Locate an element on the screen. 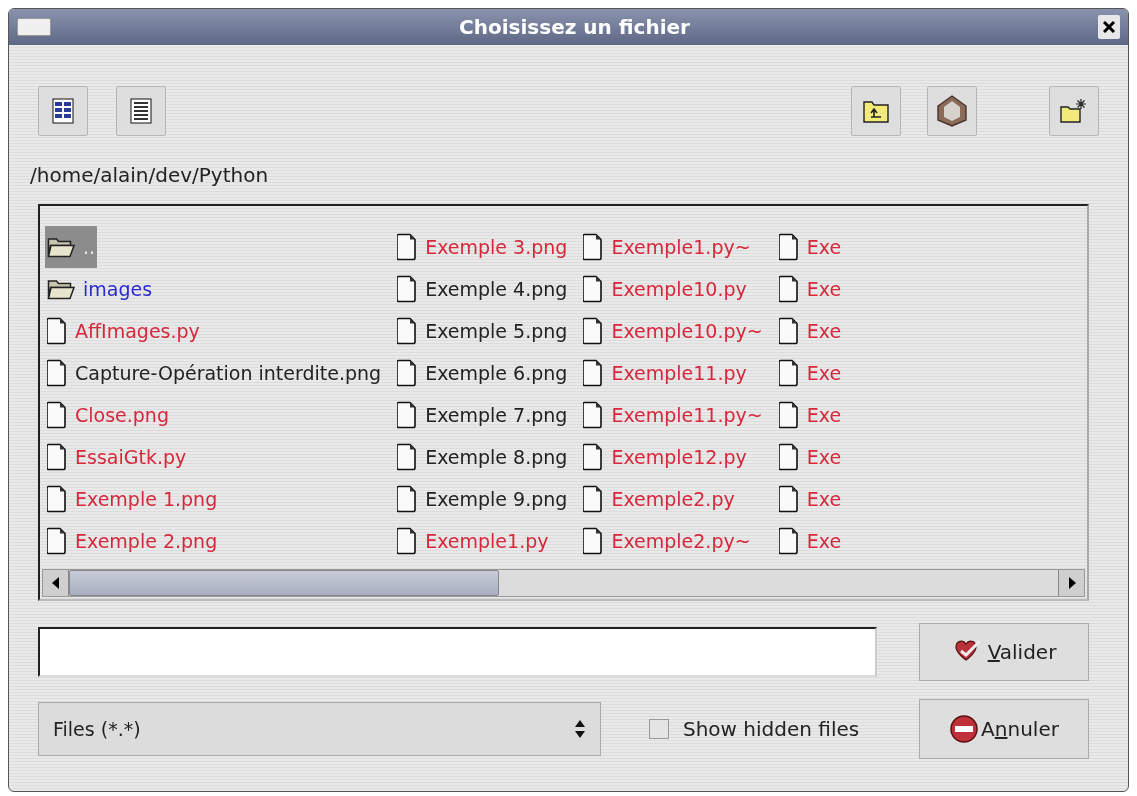  filter-dropdown: Files (*.*) is located at coordinates (319, 729).